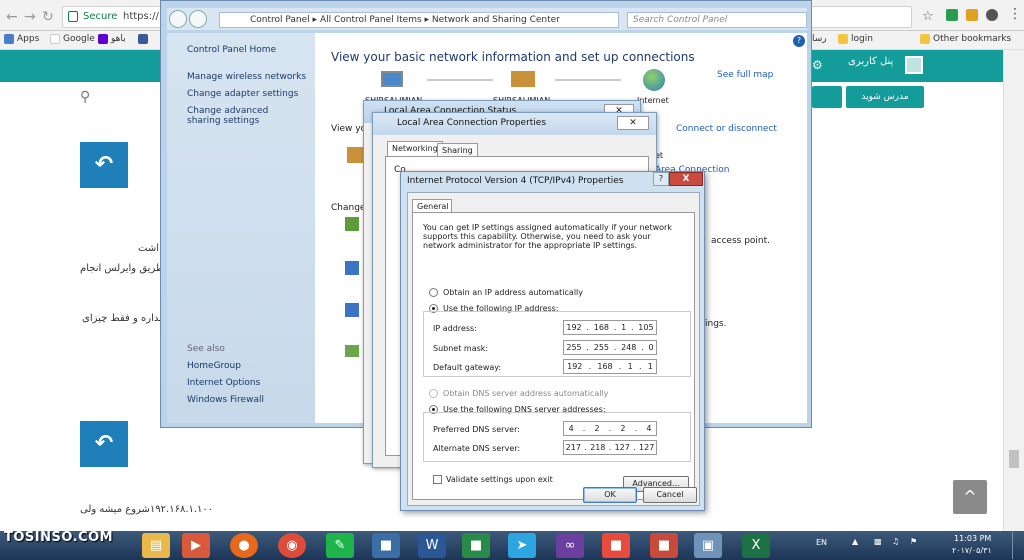 Image resolution: width=1024 pixels, height=560 pixels. What do you see at coordinates (455, 328) in the screenshot?
I see `ip-address-label: IP address:` at bounding box center [455, 328].